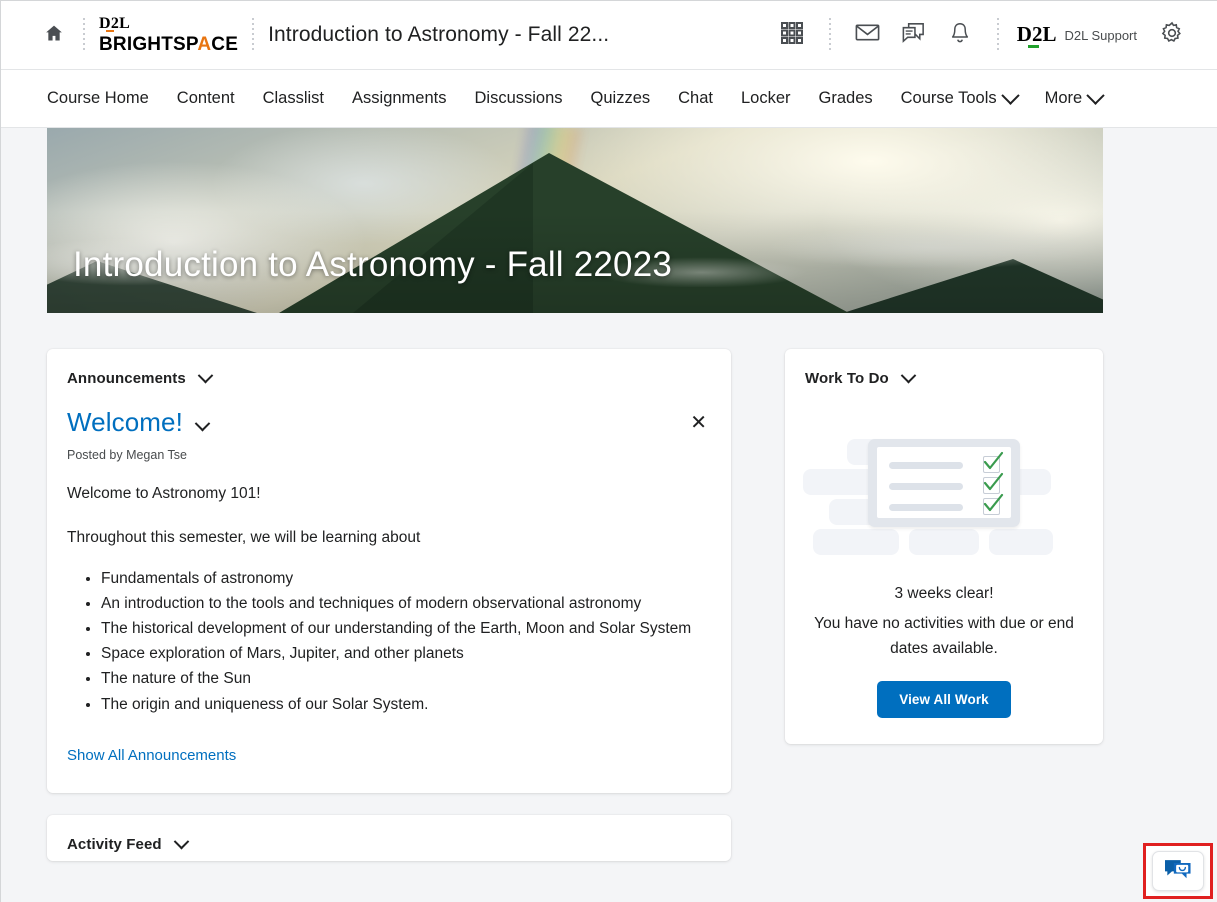 This screenshot has width=1217, height=902. I want to click on settings-button, so click(1172, 35).